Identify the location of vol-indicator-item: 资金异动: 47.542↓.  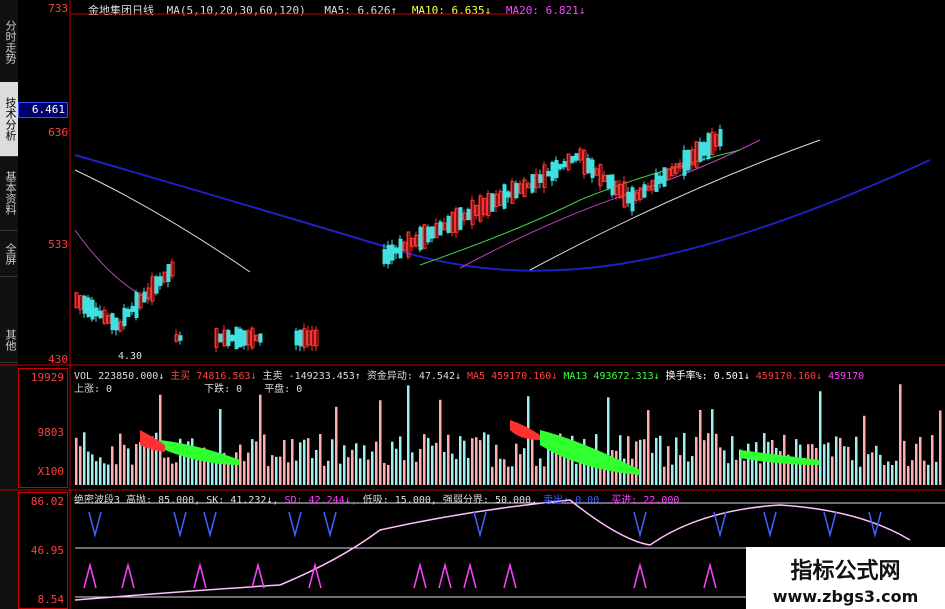
(414, 376).